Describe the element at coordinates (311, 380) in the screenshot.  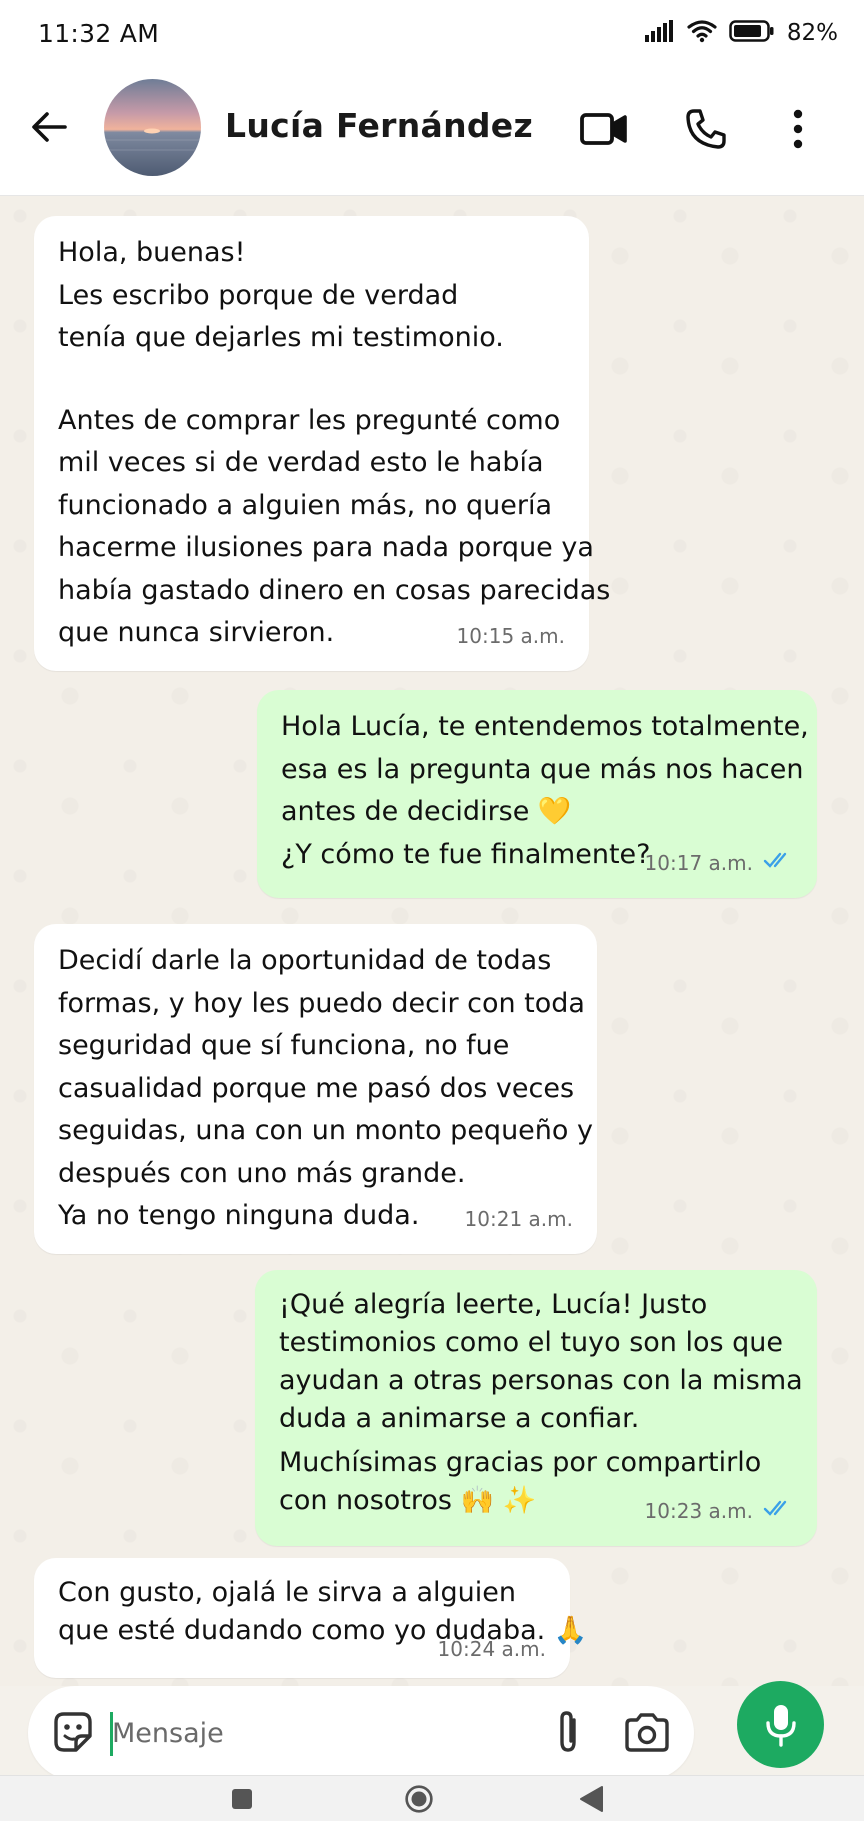
I see `message-blank-line` at that location.